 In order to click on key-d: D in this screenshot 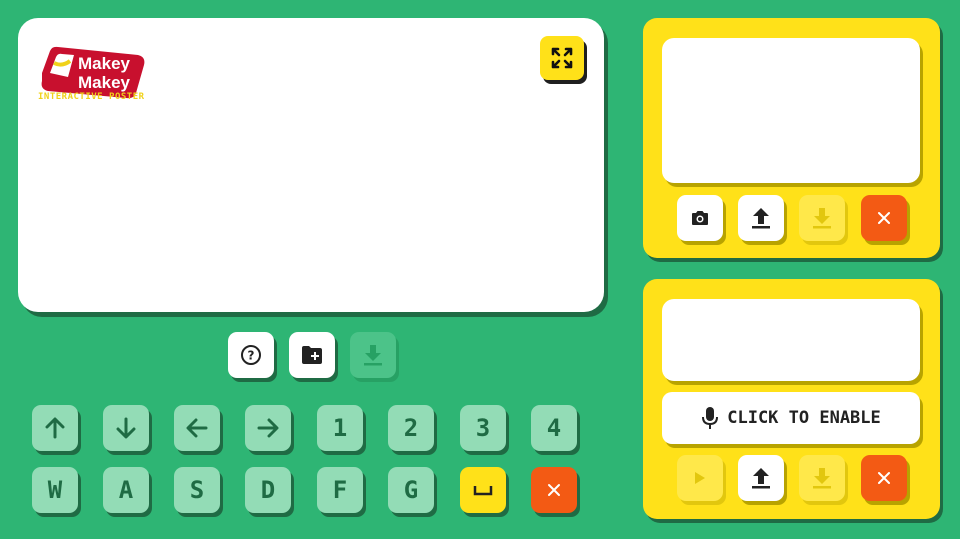, I will do `click(268, 490)`.